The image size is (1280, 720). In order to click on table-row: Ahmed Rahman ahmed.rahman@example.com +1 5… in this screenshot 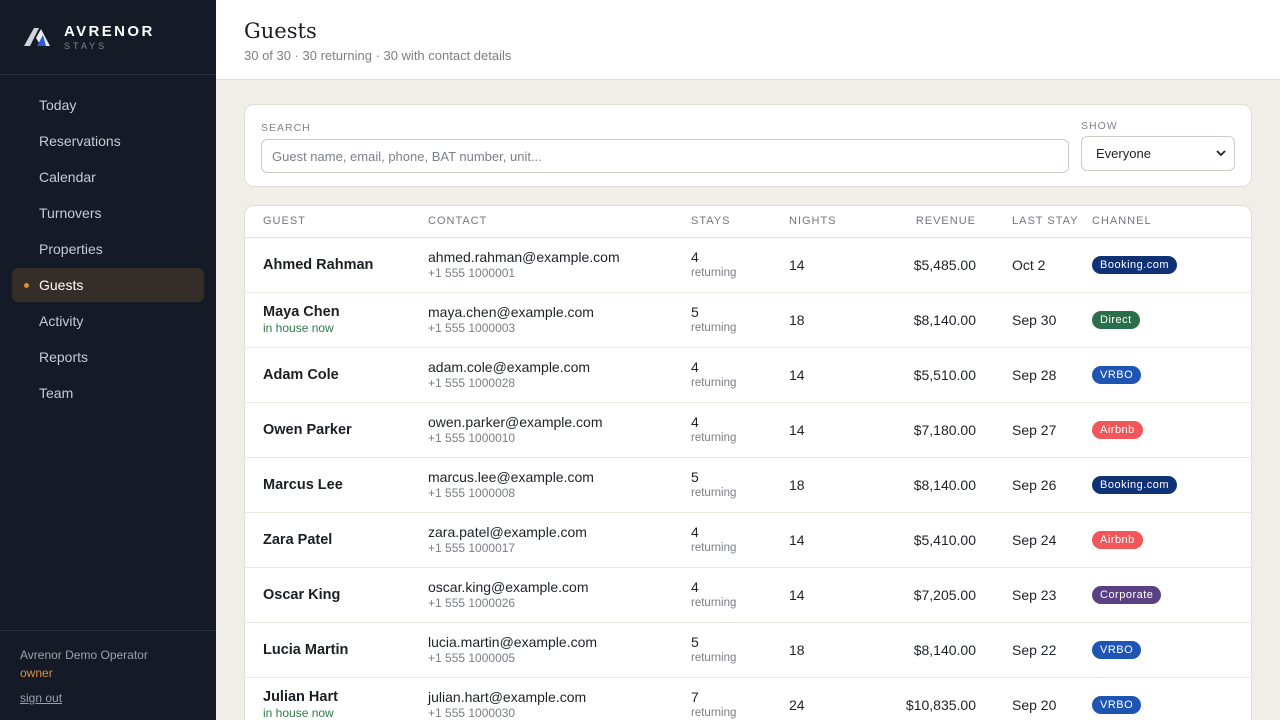, I will do `click(748, 265)`.